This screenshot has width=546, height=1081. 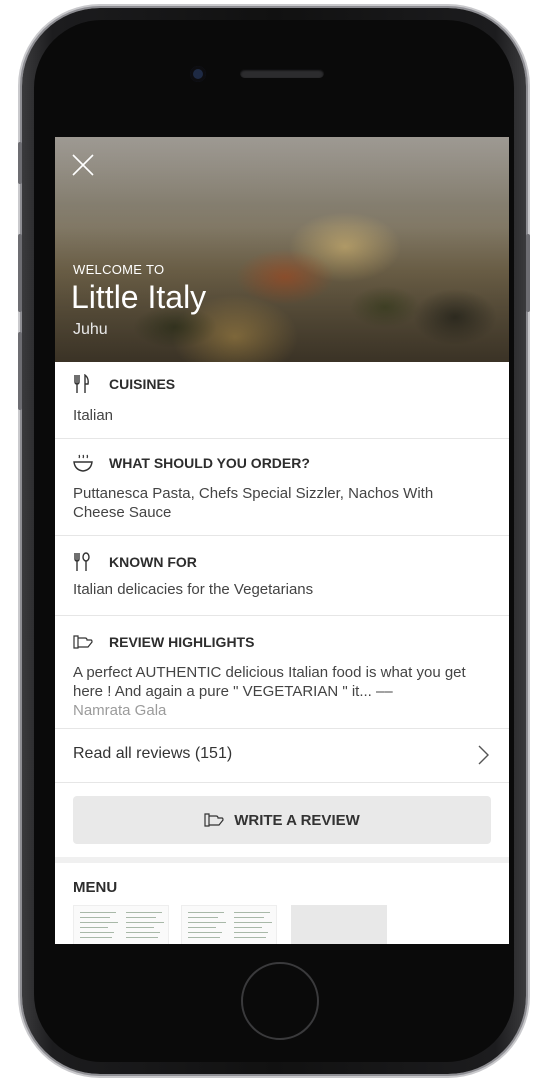 I want to click on front-camera, so click(x=198, y=74).